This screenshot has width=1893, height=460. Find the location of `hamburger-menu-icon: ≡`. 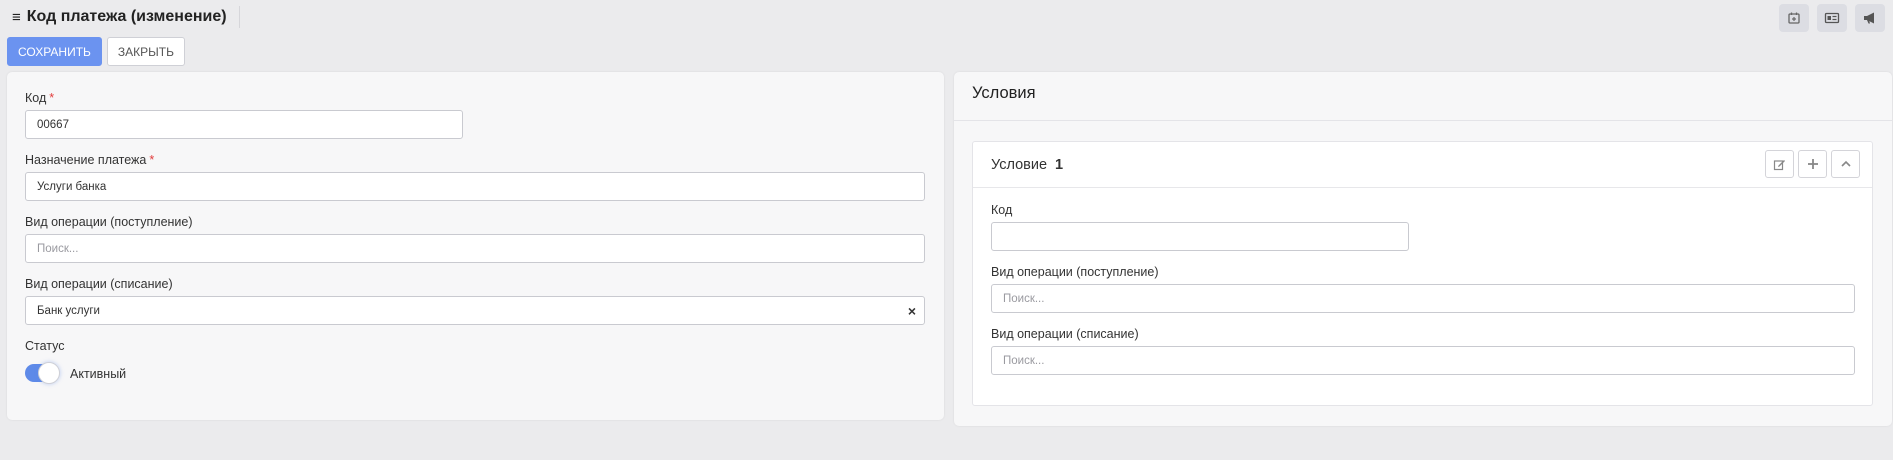

hamburger-menu-icon: ≡ is located at coordinates (16, 17).